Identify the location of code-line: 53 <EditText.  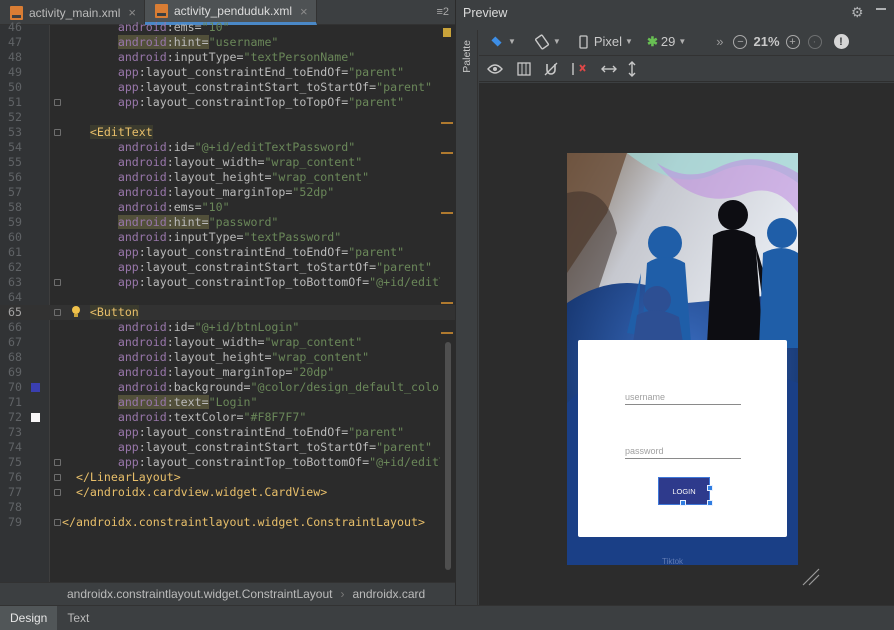
(227, 132).